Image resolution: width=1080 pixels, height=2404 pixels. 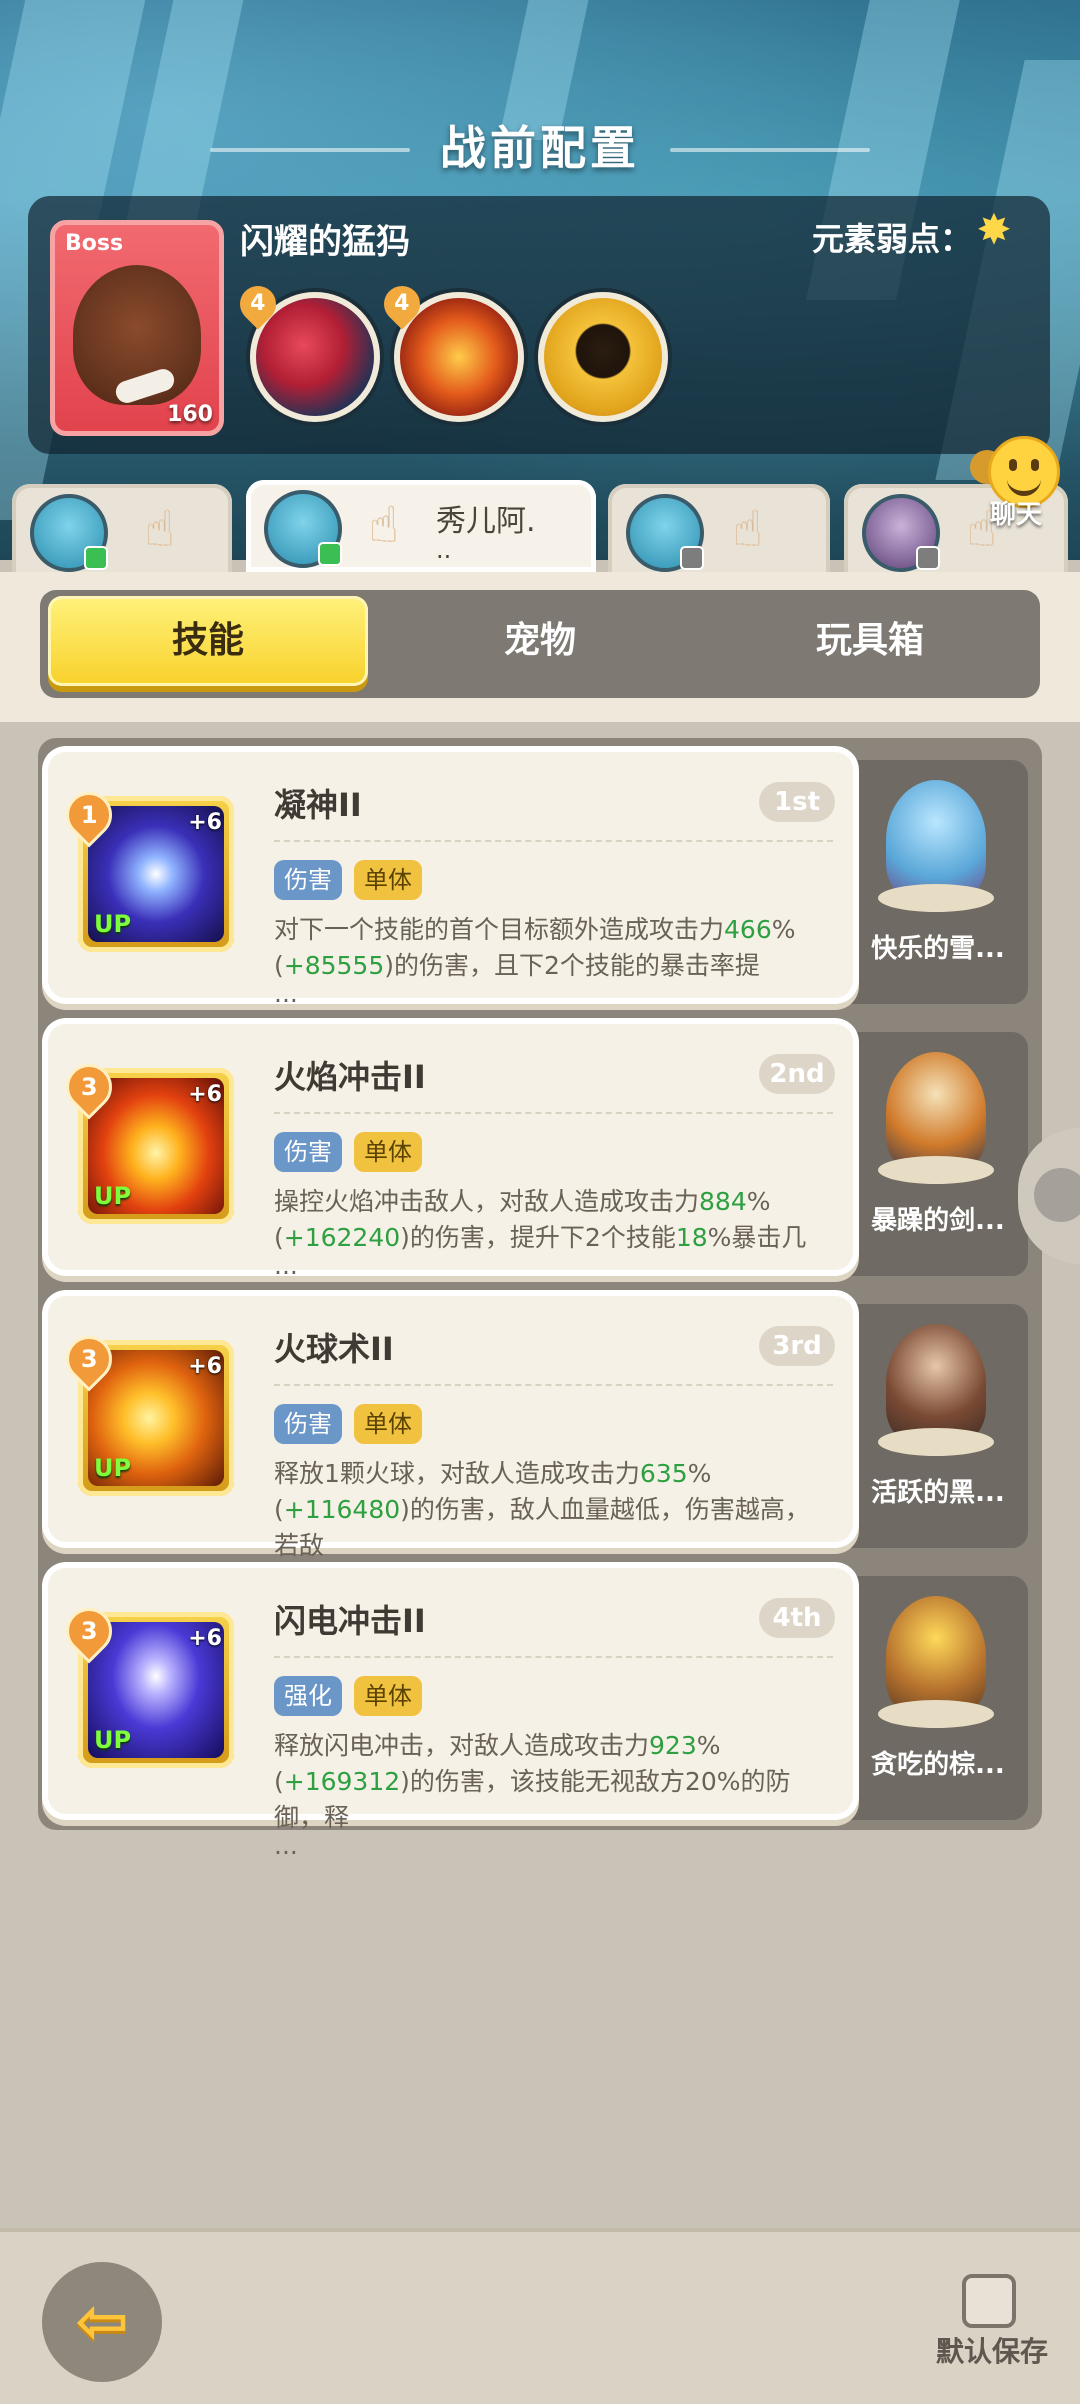 What do you see at coordinates (334, 1349) in the screenshot?
I see `skill-title: 火球术II` at bounding box center [334, 1349].